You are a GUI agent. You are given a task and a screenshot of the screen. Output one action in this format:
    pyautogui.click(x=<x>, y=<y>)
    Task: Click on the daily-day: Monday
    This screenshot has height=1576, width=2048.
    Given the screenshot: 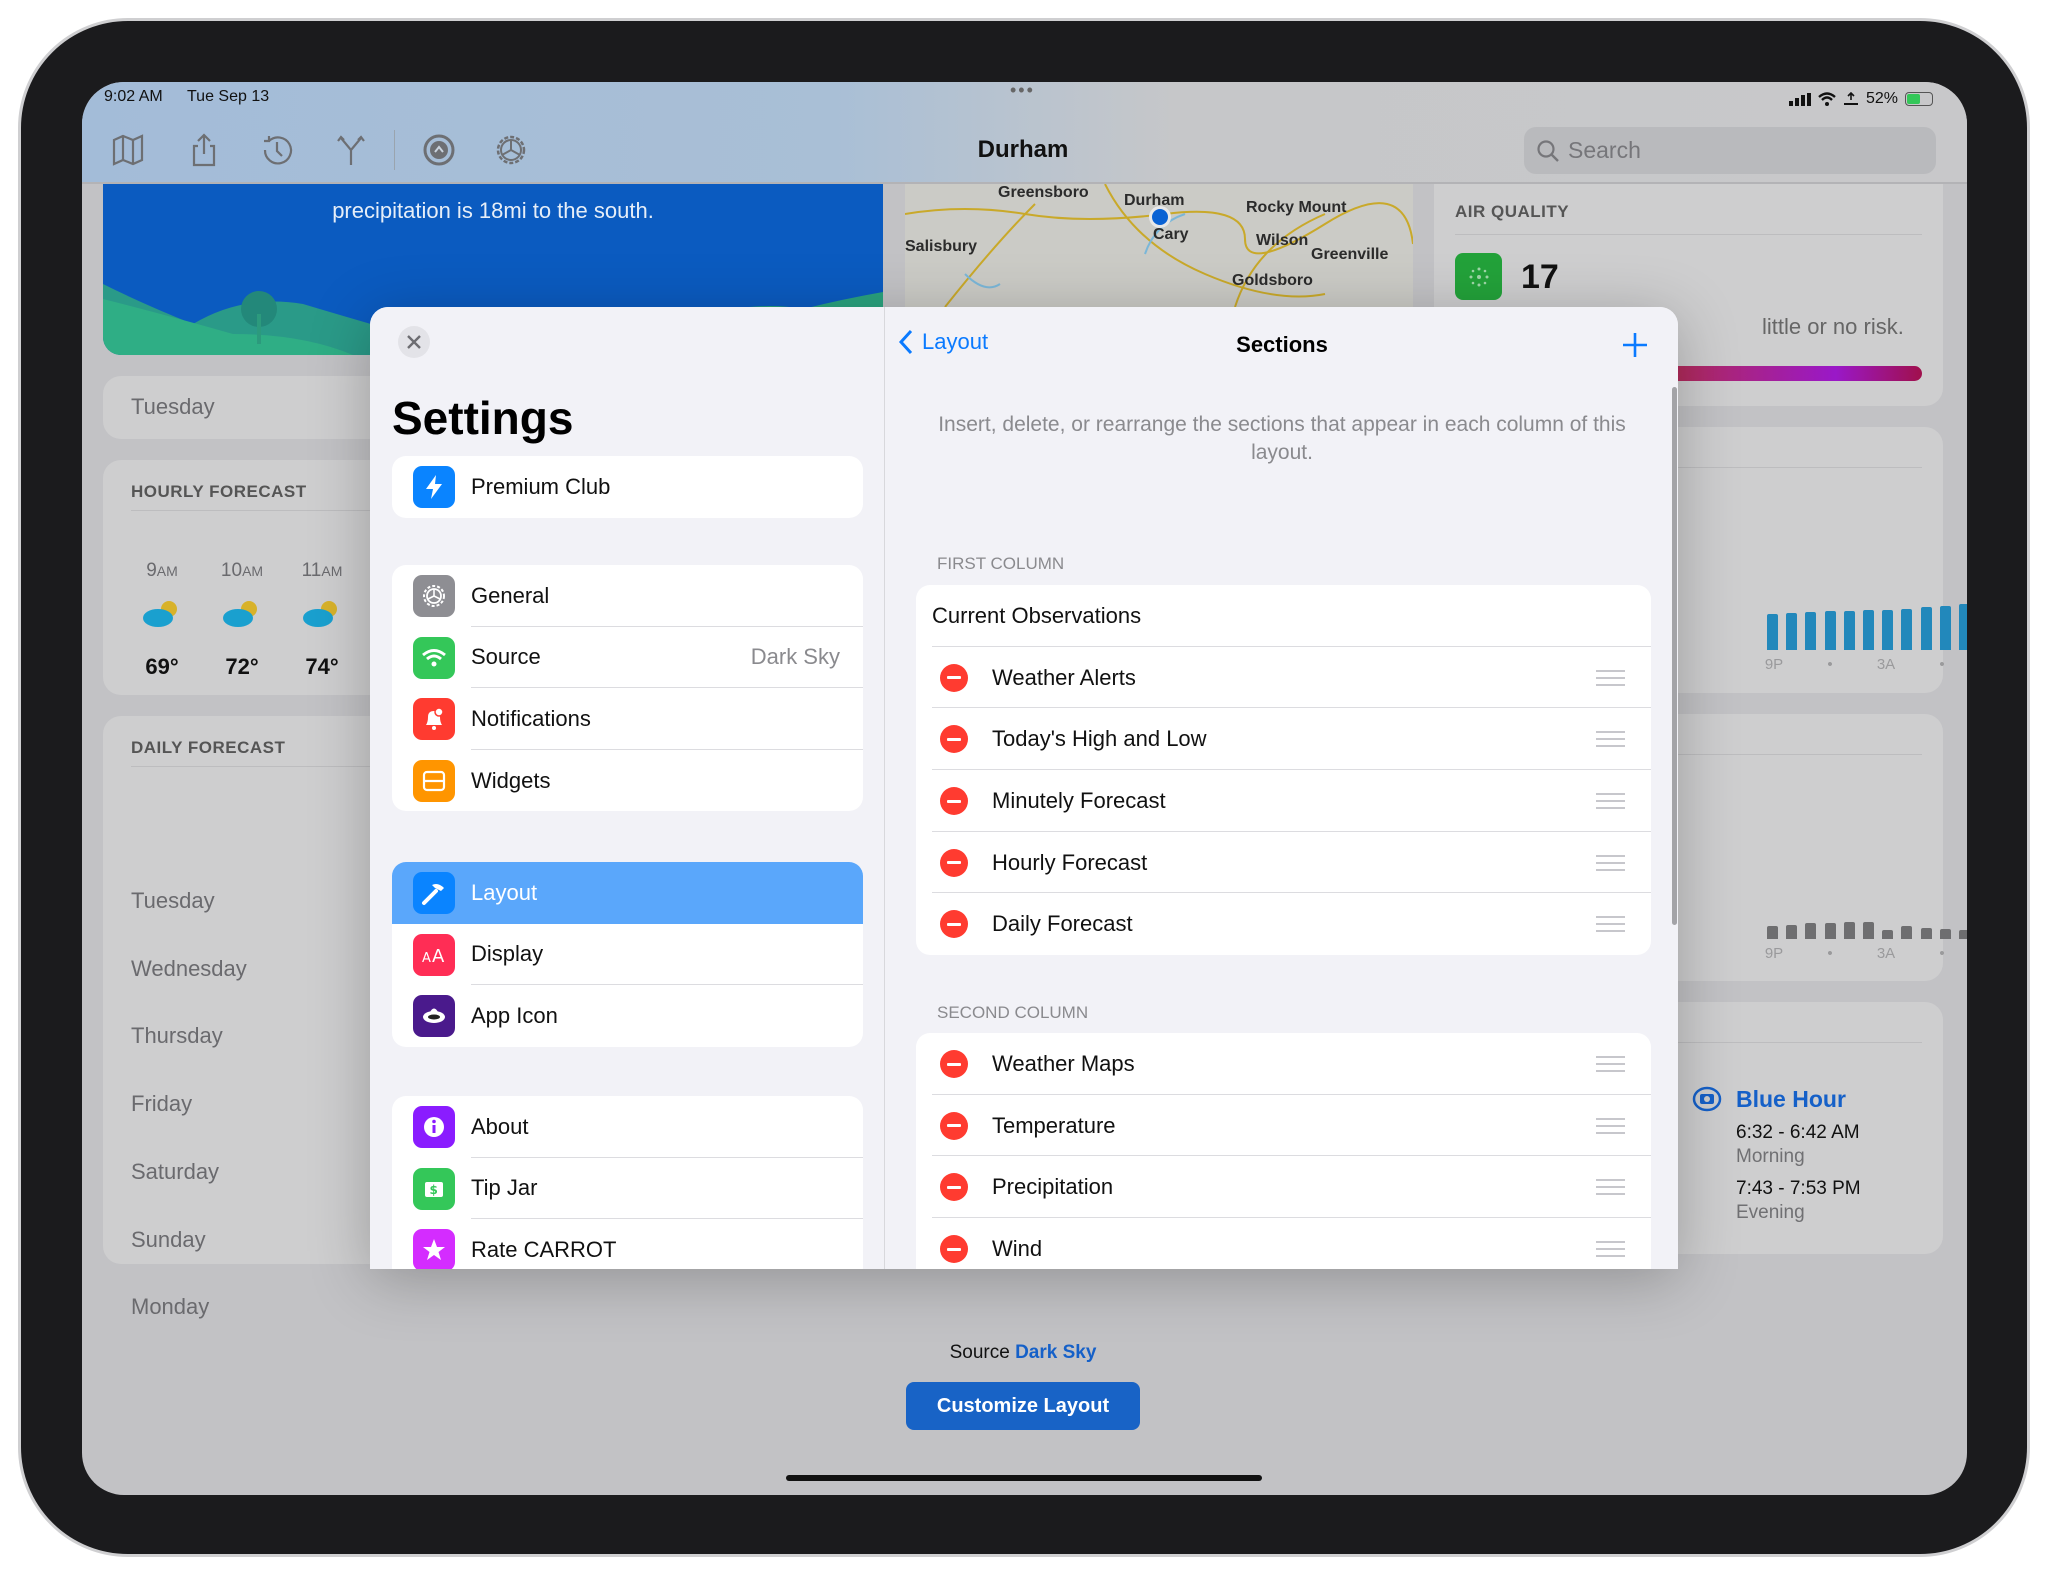 What is the action you would take?
    pyautogui.click(x=170, y=1307)
    